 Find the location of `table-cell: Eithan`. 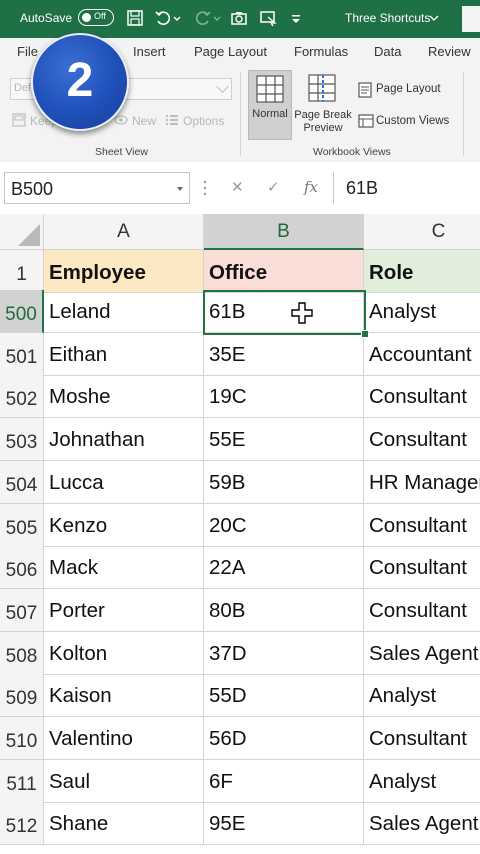

table-cell: Eithan is located at coordinates (124, 354).